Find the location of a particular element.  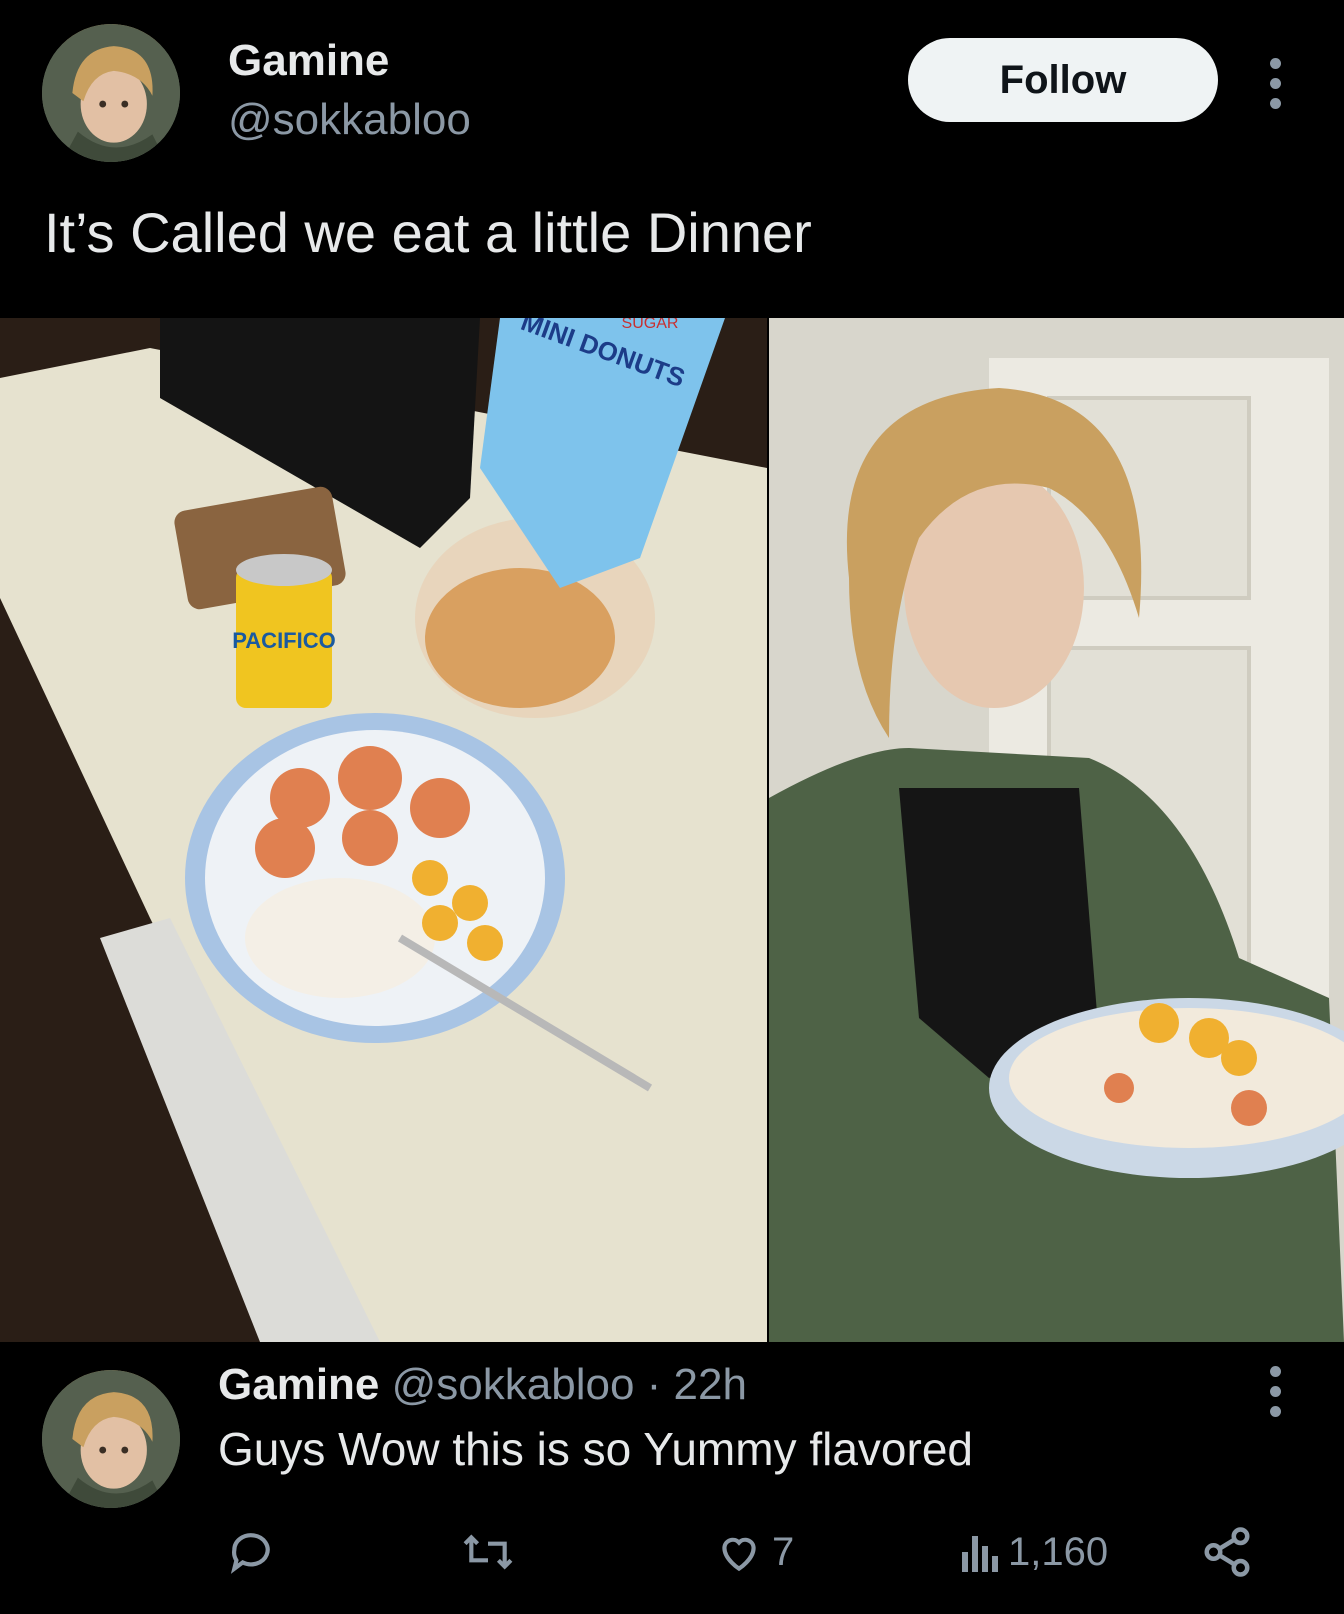

share-icon is located at coordinates (1227, 1552).